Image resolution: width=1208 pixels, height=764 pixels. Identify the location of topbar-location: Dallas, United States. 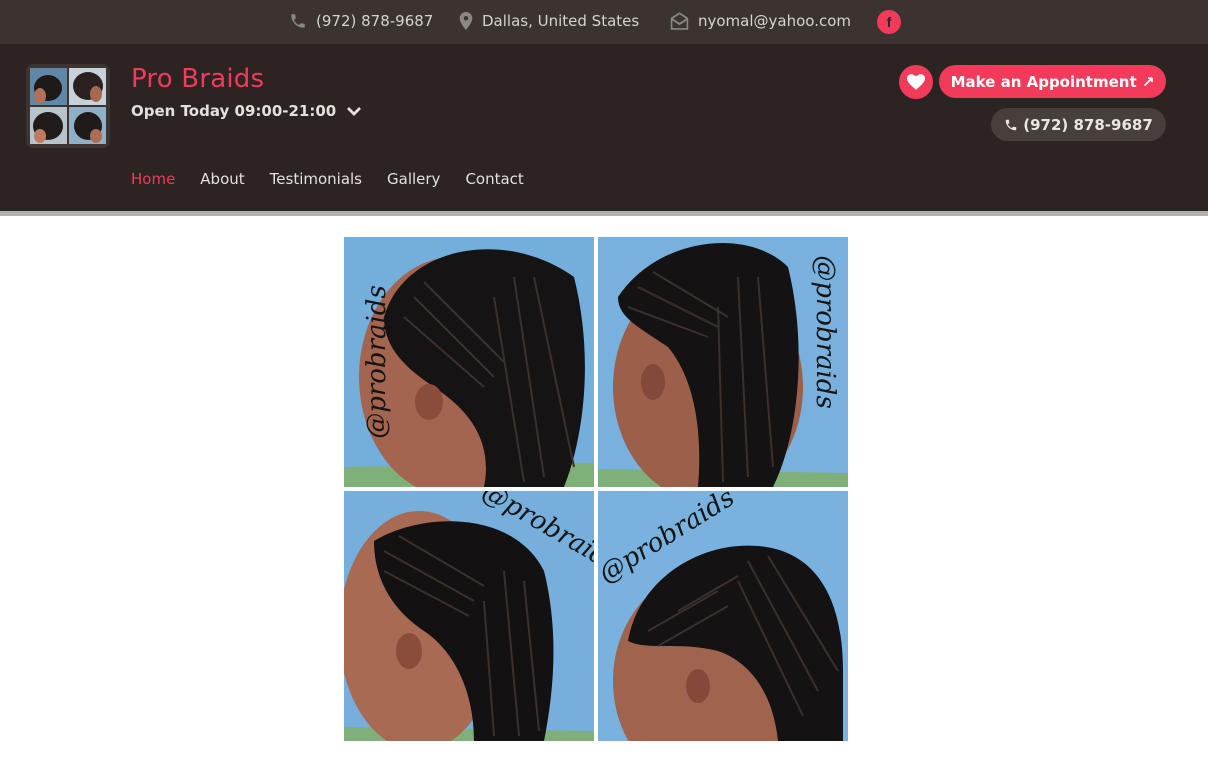
(549, 21).